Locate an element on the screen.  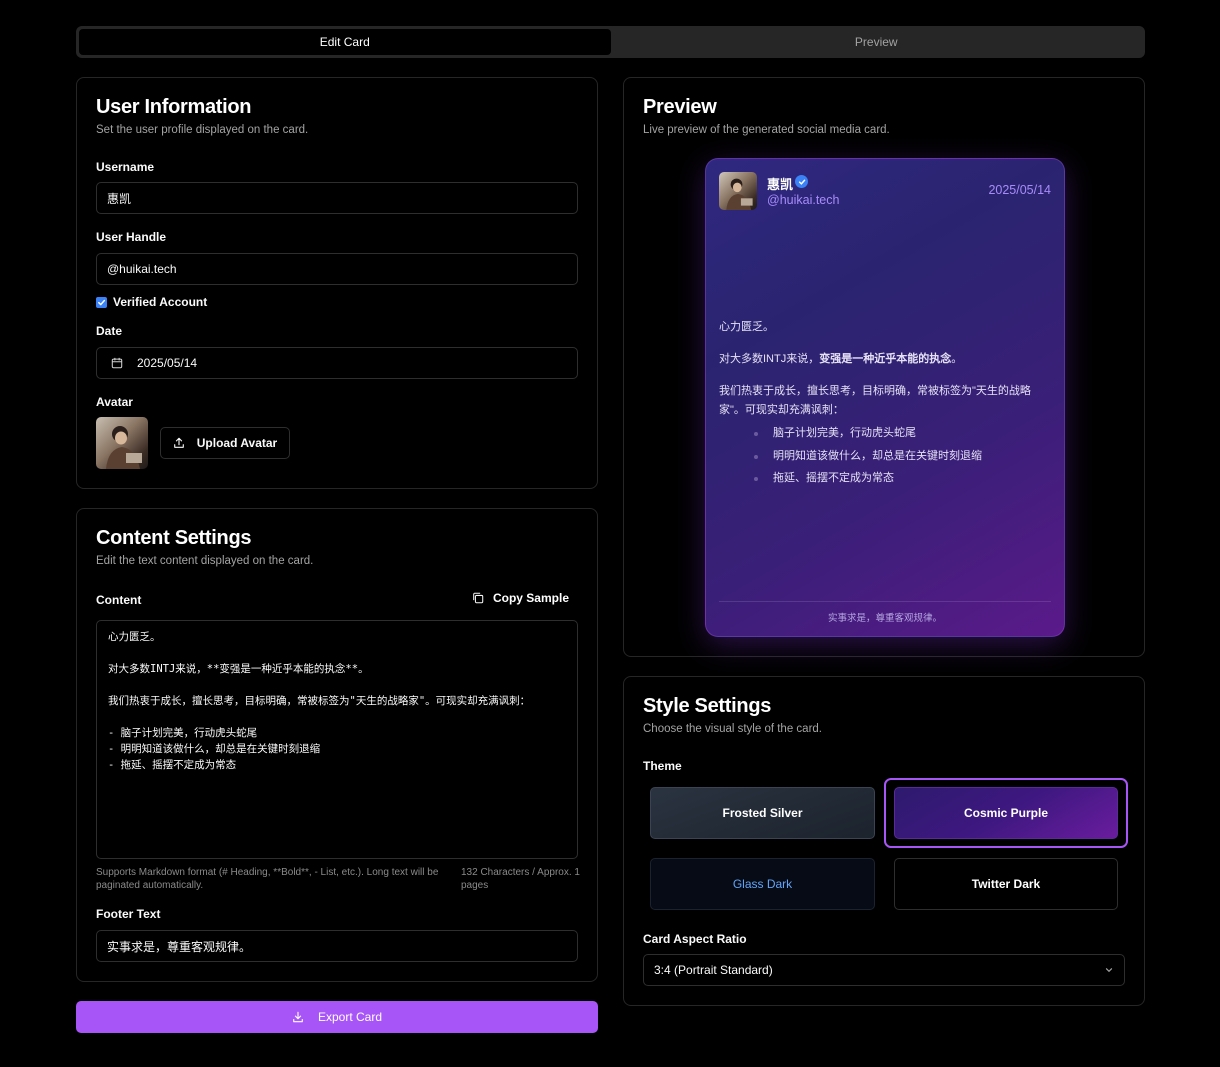
download-icon is located at coordinates (298, 1017).